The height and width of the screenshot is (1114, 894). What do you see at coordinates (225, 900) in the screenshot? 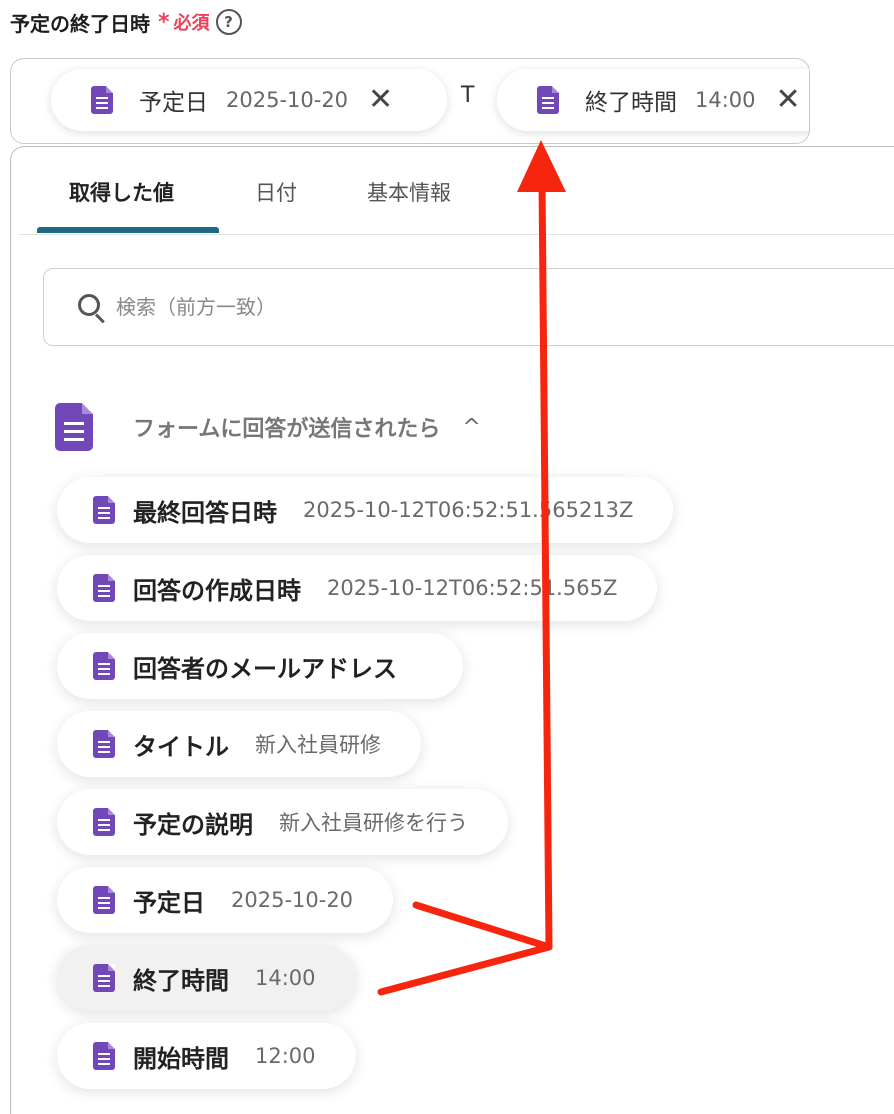
I see `list-item: 予定日 2025-10-20` at bounding box center [225, 900].